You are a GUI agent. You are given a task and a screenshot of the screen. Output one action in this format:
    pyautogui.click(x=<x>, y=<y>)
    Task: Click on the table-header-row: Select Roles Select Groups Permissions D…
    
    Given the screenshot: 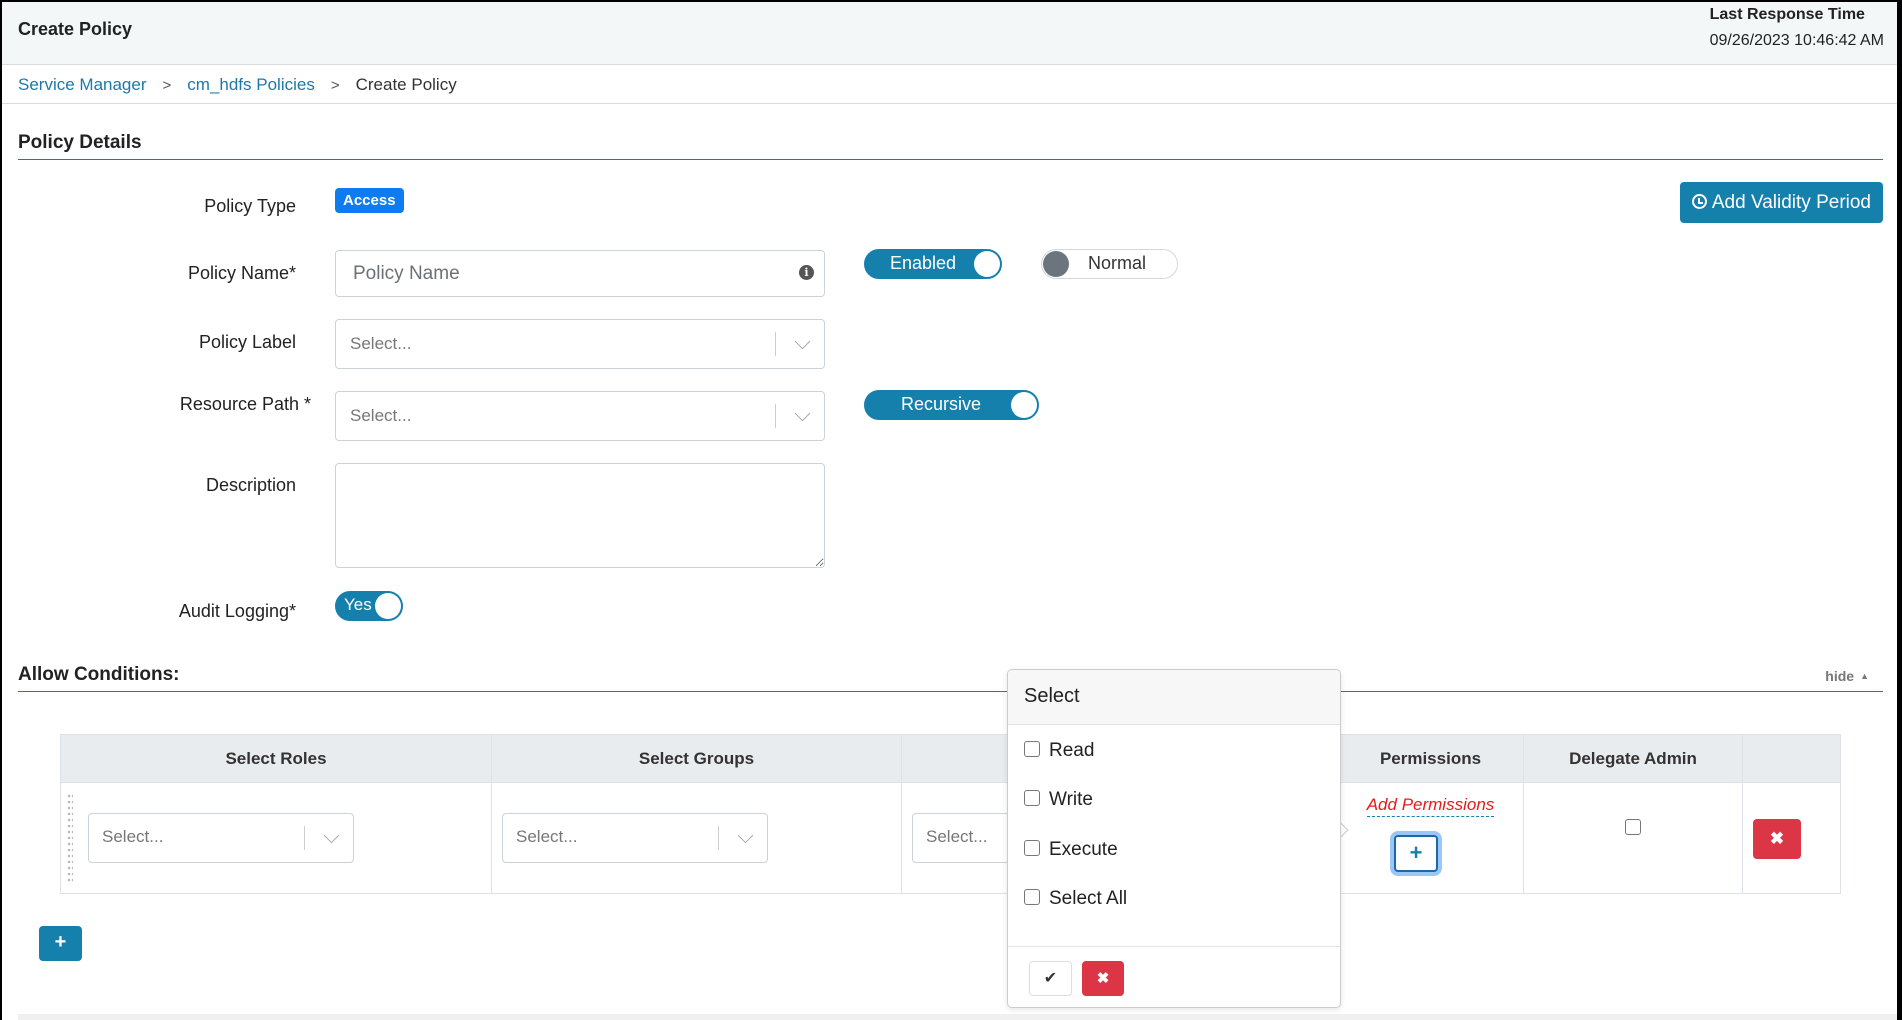 What is the action you would take?
    pyautogui.click(x=950, y=758)
    